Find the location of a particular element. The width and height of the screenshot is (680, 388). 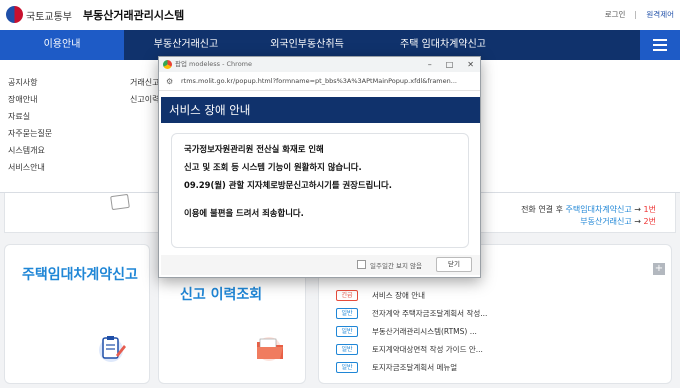

transaction-report-link: 부동산거래신고 is located at coordinates (606, 221).